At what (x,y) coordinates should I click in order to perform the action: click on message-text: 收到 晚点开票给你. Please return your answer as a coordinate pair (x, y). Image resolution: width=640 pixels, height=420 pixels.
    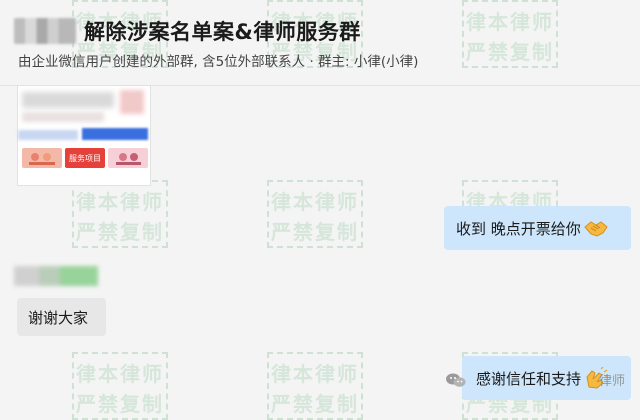
    Looking at the image, I should click on (518, 228).